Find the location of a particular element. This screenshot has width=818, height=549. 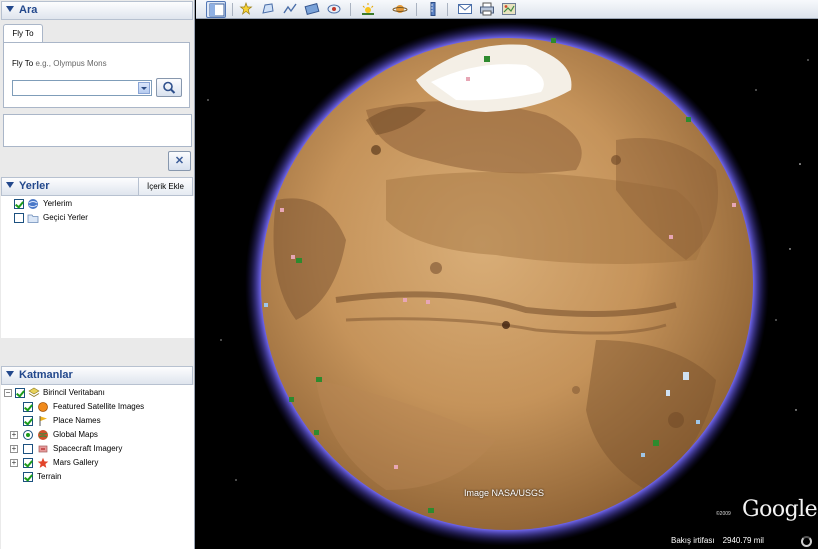

view-in-maps-icon is located at coordinates (509, 9).